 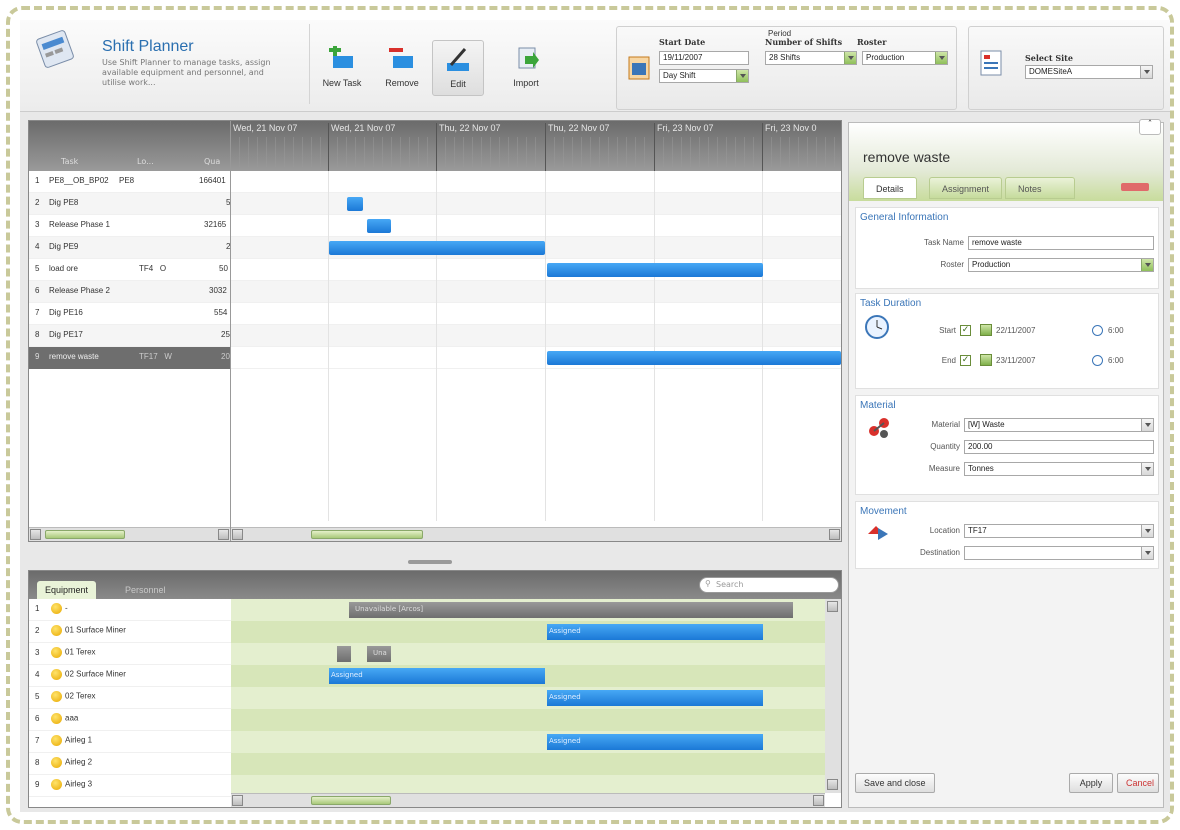 I want to click on grid-line, so click(x=545, y=346).